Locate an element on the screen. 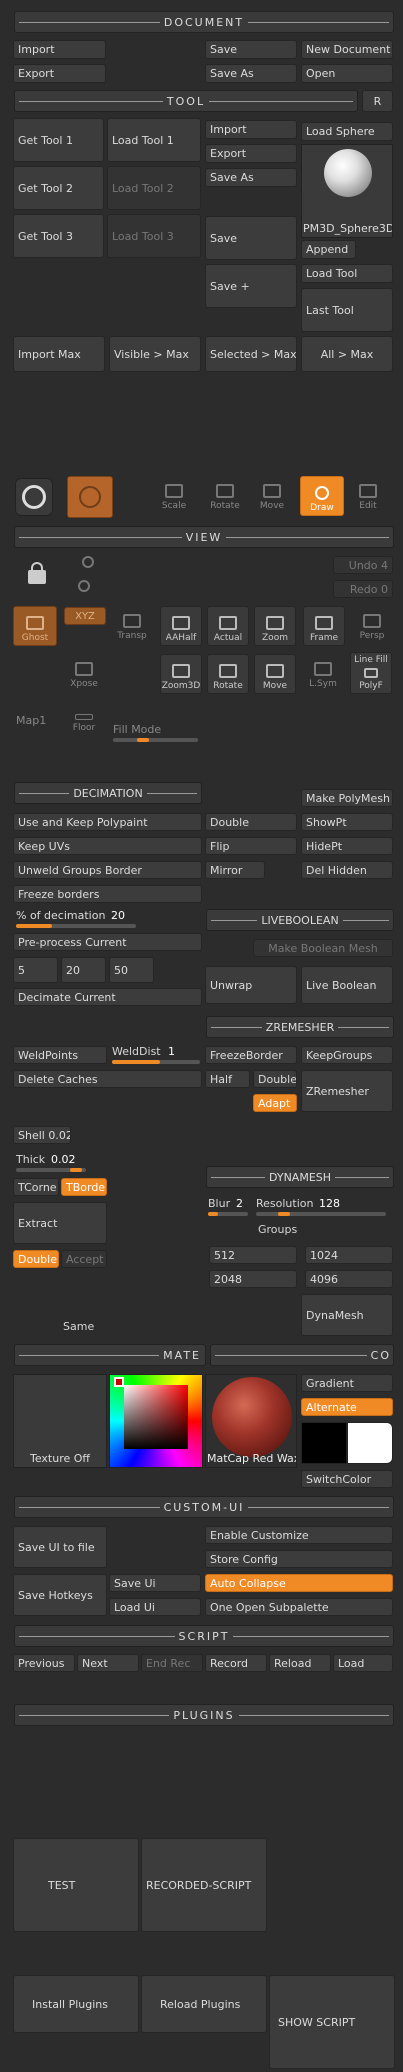 The width and height of the screenshot is (403, 2072). decimate-current-button: Decimate Current is located at coordinates (107, 997).